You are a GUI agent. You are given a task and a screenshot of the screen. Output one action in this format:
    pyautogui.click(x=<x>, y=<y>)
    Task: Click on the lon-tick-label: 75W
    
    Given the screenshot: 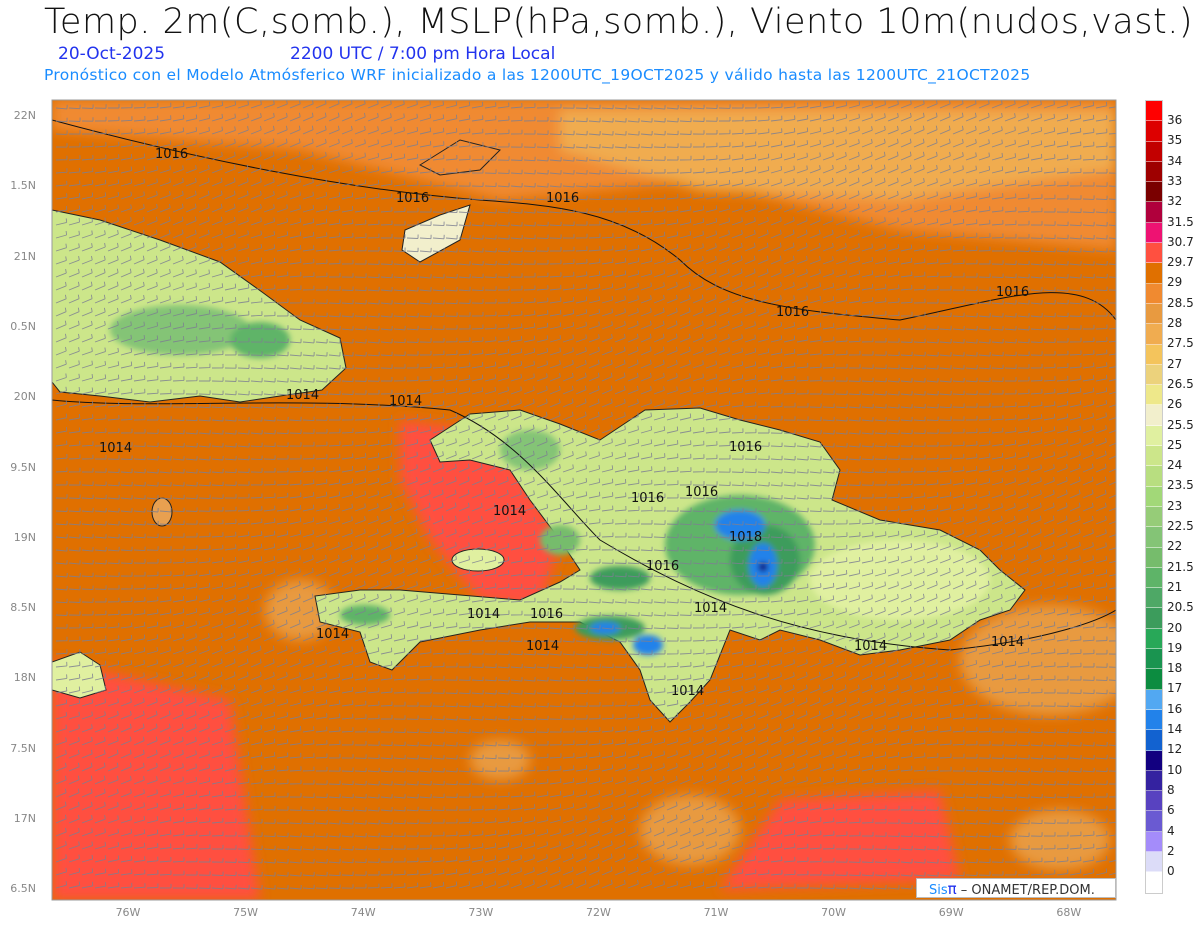 What is the action you would take?
    pyautogui.click(x=246, y=912)
    